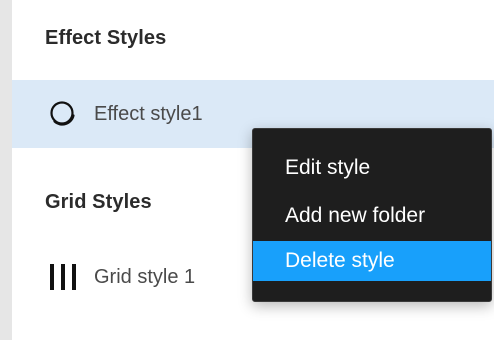 The height and width of the screenshot is (340, 494). What do you see at coordinates (63, 277) in the screenshot?
I see `grid-columns-icon` at bounding box center [63, 277].